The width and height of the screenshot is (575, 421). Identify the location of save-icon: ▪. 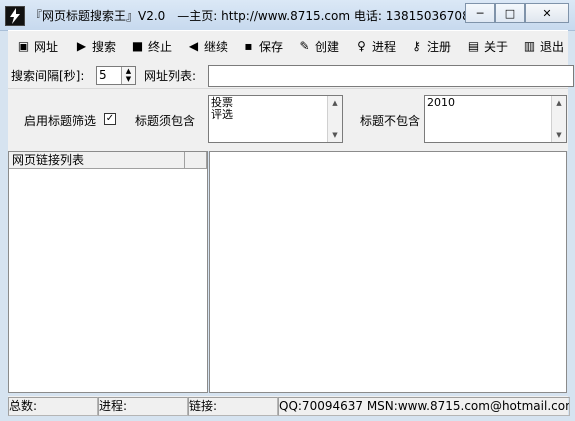
(248, 46).